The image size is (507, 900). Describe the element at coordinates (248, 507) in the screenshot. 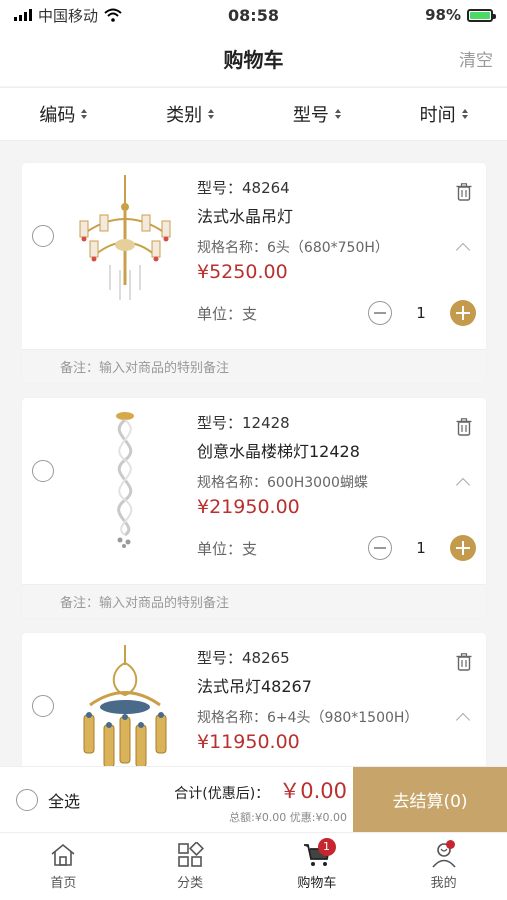

I see `item-price: ¥21950.00` at that location.